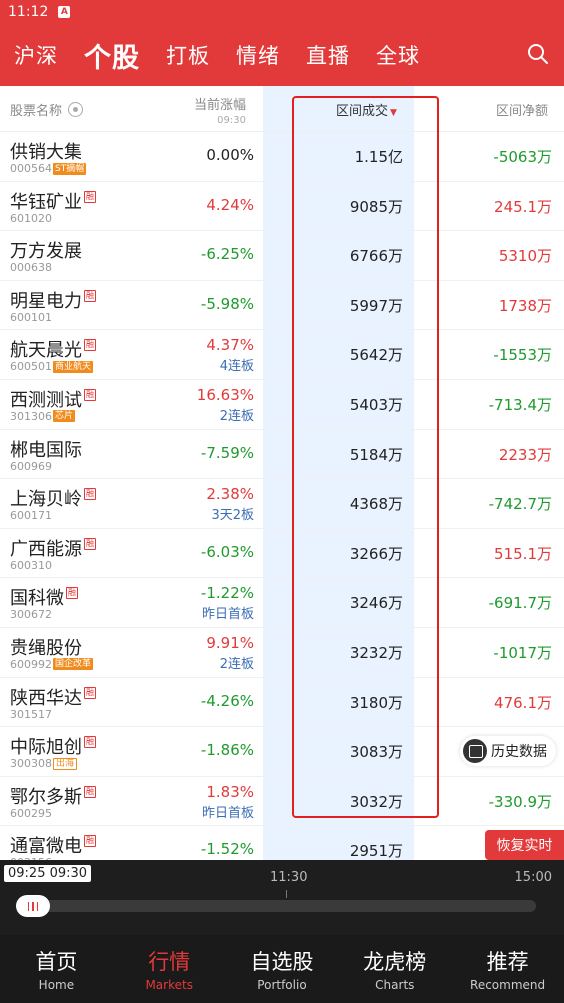 This screenshot has height=1003, width=564. What do you see at coordinates (112, 55) in the screenshot?
I see `tab-gegu: 个股` at bounding box center [112, 55].